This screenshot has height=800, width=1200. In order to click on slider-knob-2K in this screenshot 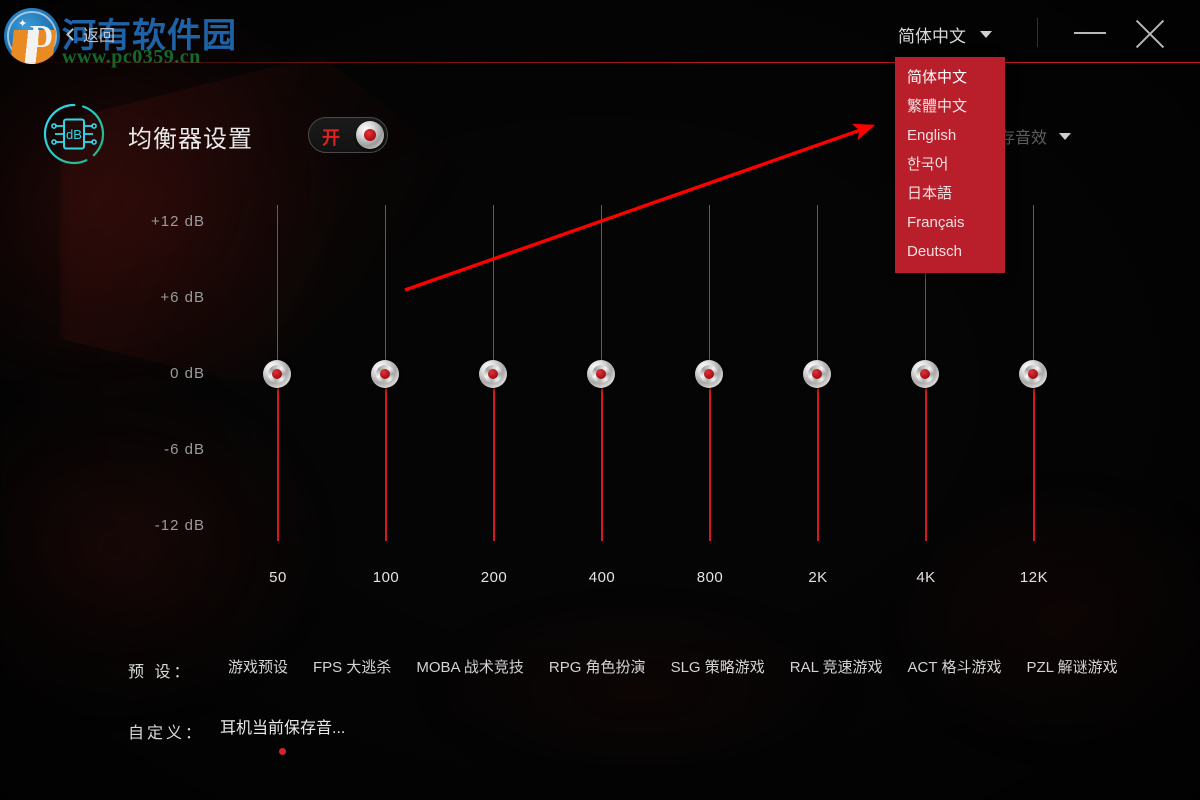, I will do `click(817, 374)`.